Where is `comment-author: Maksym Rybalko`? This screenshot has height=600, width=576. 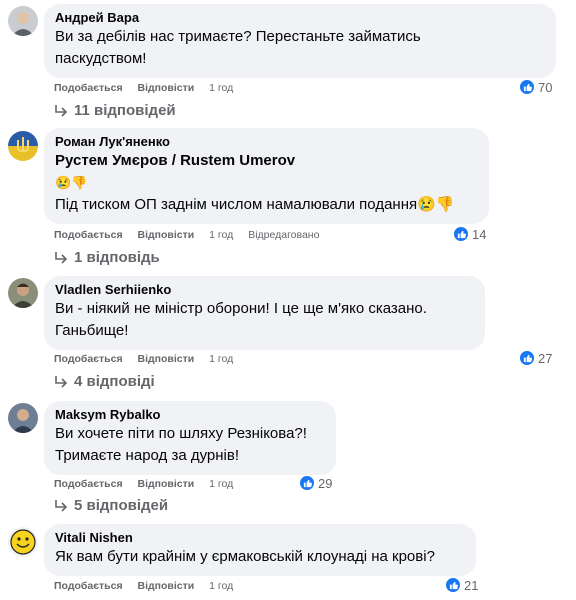
comment-author: Maksym Rybalko is located at coordinates (190, 414).